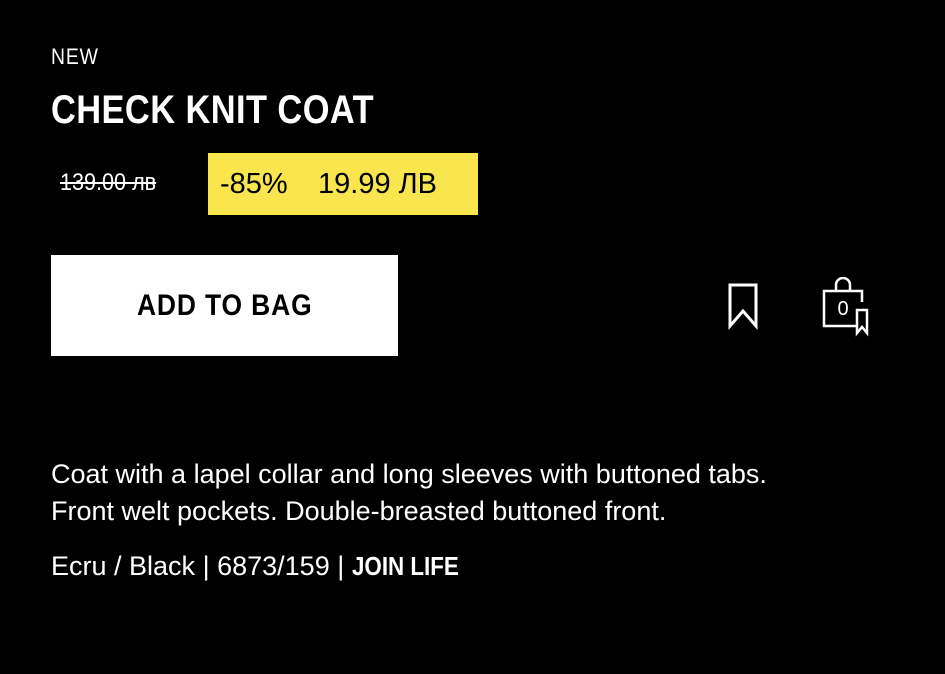 This screenshot has width=945, height=674. I want to click on shopping-bag-button: 0, so click(848, 306).